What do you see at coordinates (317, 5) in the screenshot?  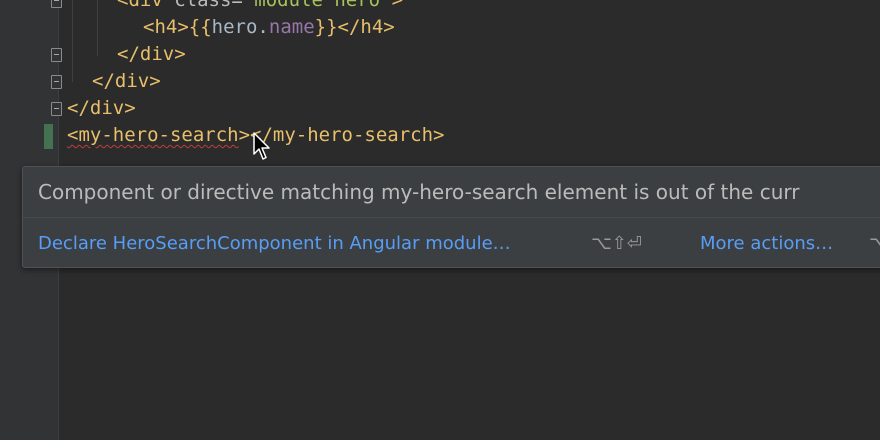 I see `string-token: "module hero"` at bounding box center [317, 5].